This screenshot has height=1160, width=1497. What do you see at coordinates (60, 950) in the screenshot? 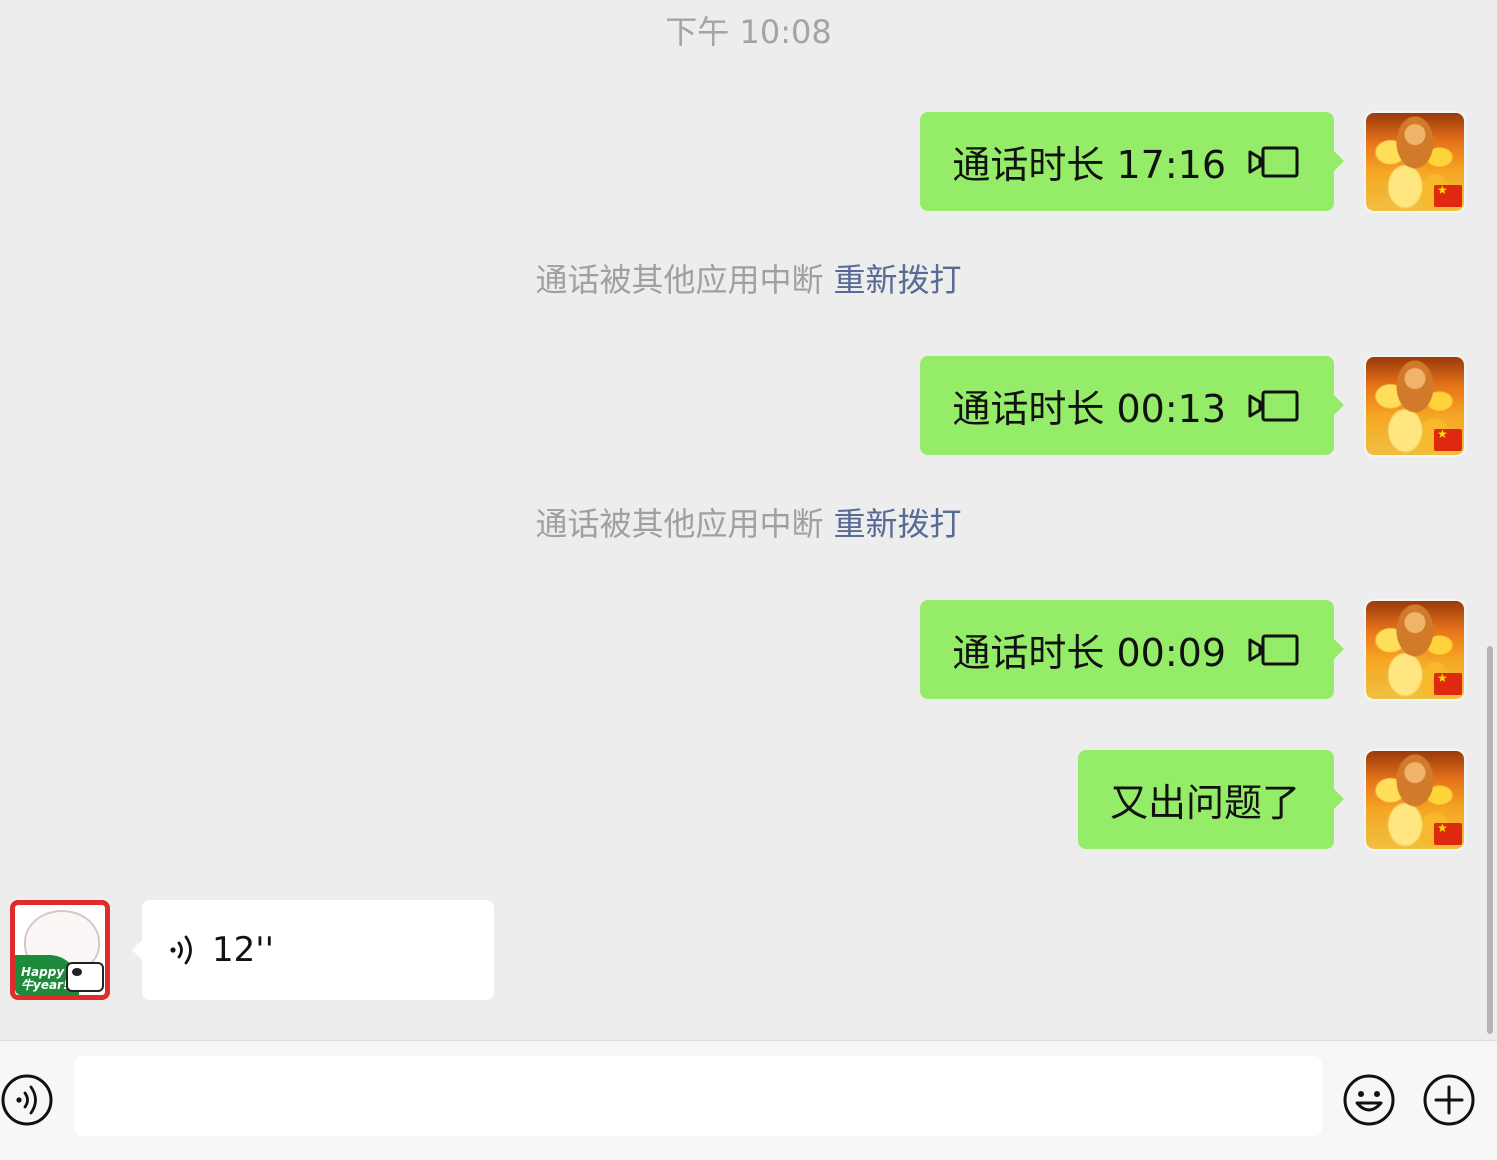
I see `contact-avatar: Happy 牛year!` at bounding box center [60, 950].